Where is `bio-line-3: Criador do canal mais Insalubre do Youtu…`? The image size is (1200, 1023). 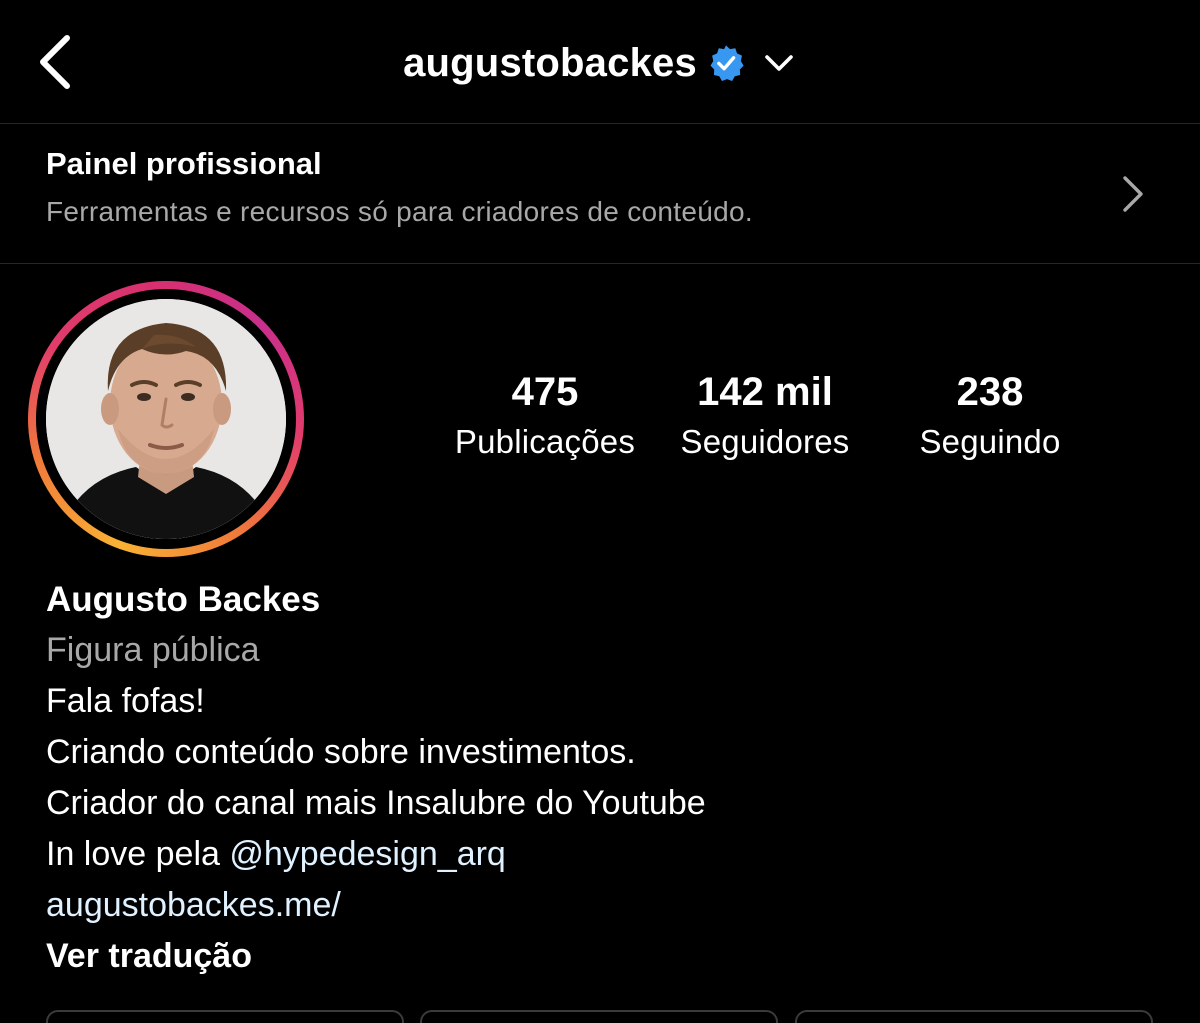
bio-line-3: Criador do canal mais Insalubre do Youtu… is located at coordinates (376, 803).